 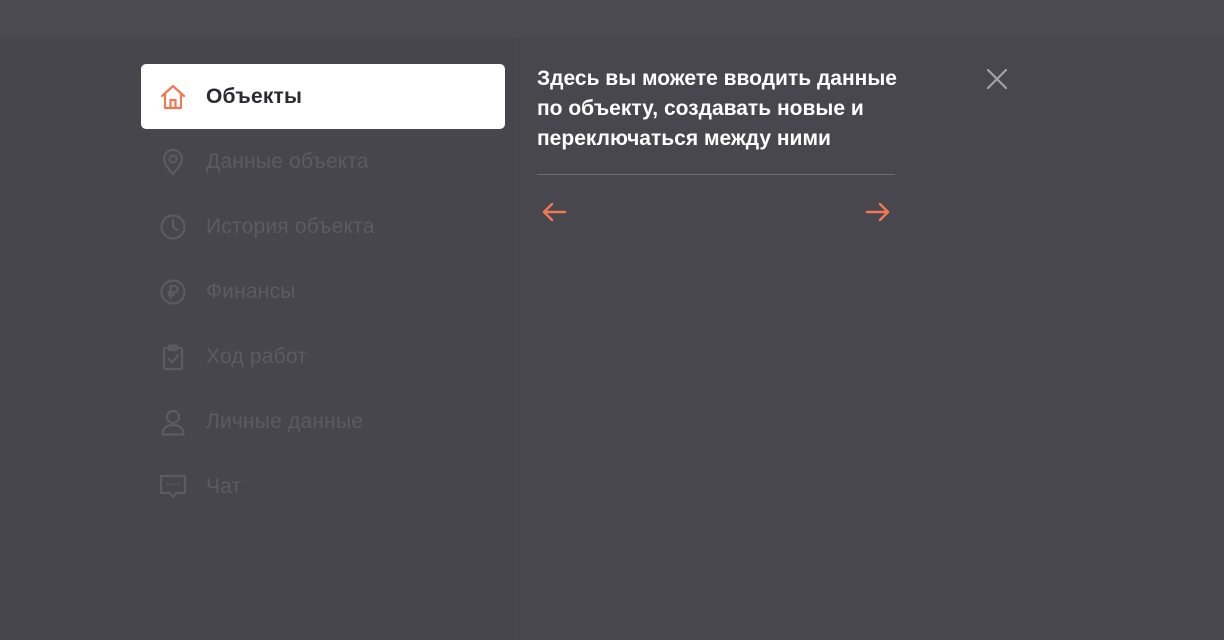 What do you see at coordinates (173, 162) in the screenshot?
I see `location-pin-icon` at bounding box center [173, 162].